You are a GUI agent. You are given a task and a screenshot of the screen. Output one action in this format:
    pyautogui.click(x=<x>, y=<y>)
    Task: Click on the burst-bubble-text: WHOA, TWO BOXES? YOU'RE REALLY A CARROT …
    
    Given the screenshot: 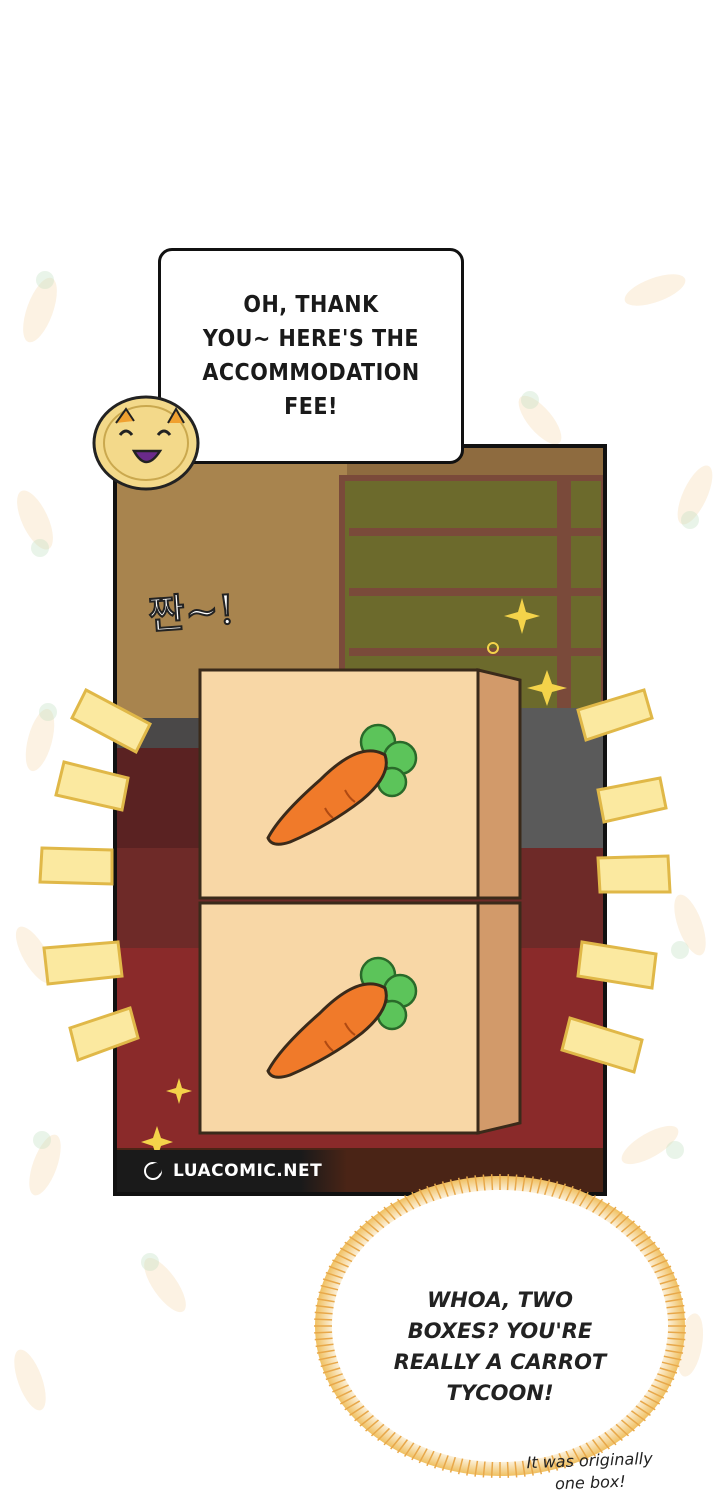 What is the action you would take?
    pyautogui.click(x=500, y=1346)
    